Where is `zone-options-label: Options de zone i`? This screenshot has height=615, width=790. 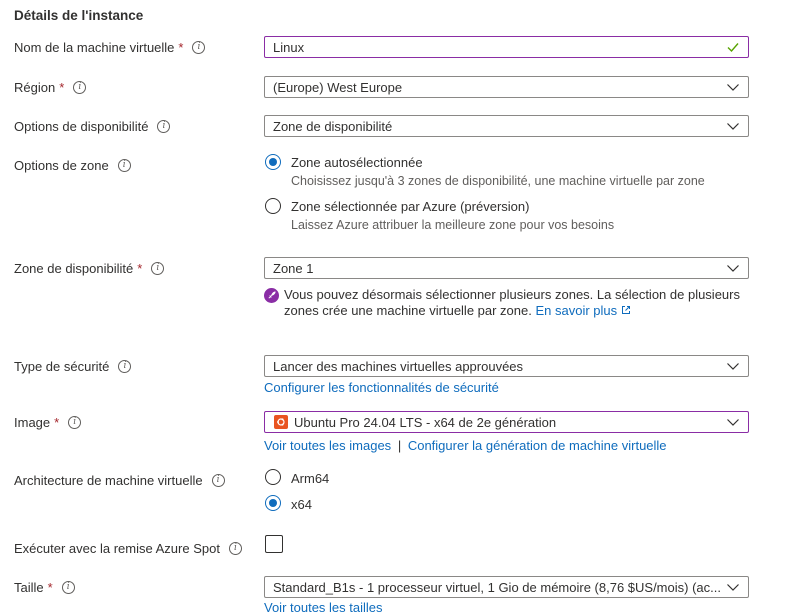
zone-options-label: Options de zone i is located at coordinates (72, 165).